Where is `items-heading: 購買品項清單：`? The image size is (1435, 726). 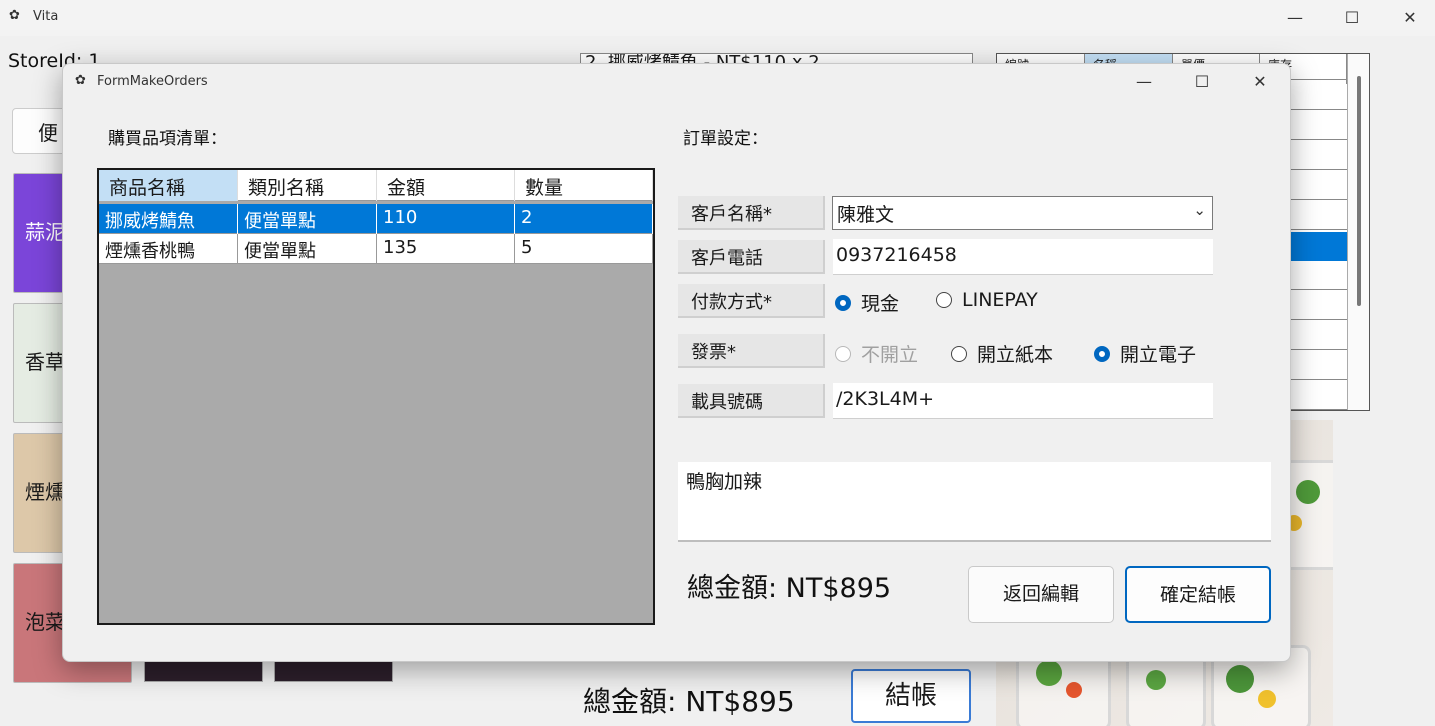
items-heading: 購買品項清單： is located at coordinates (167, 139).